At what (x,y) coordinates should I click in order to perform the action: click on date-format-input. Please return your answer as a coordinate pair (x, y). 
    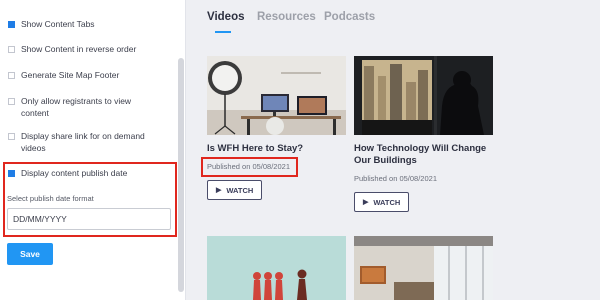
    Looking at the image, I should click on (89, 219).